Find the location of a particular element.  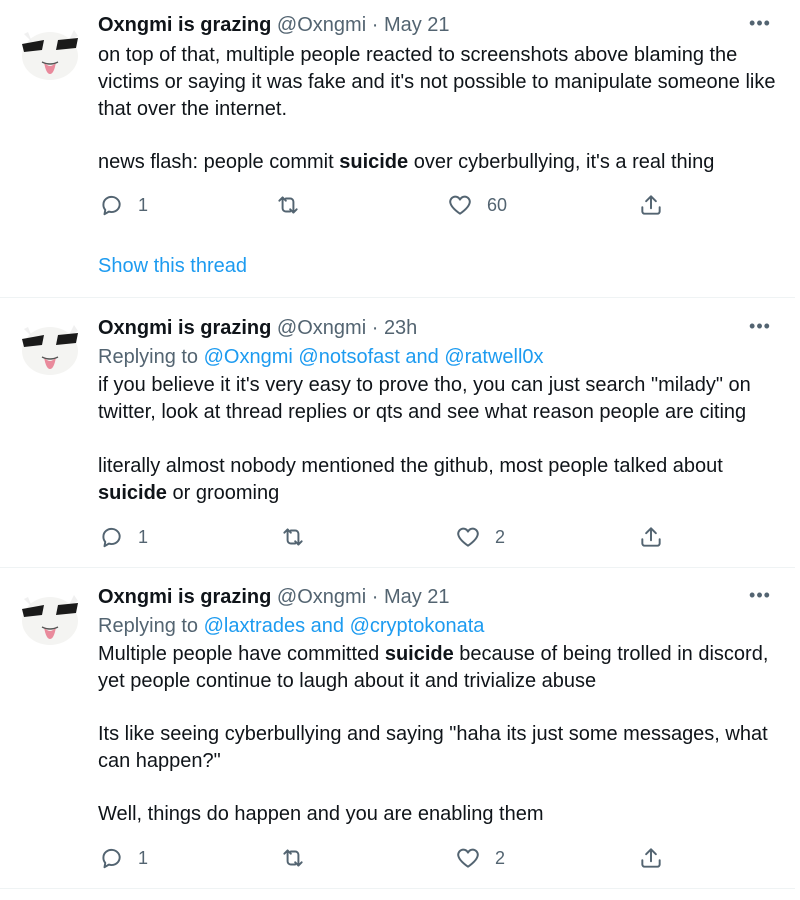

like-count: 60 is located at coordinates (497, 204).